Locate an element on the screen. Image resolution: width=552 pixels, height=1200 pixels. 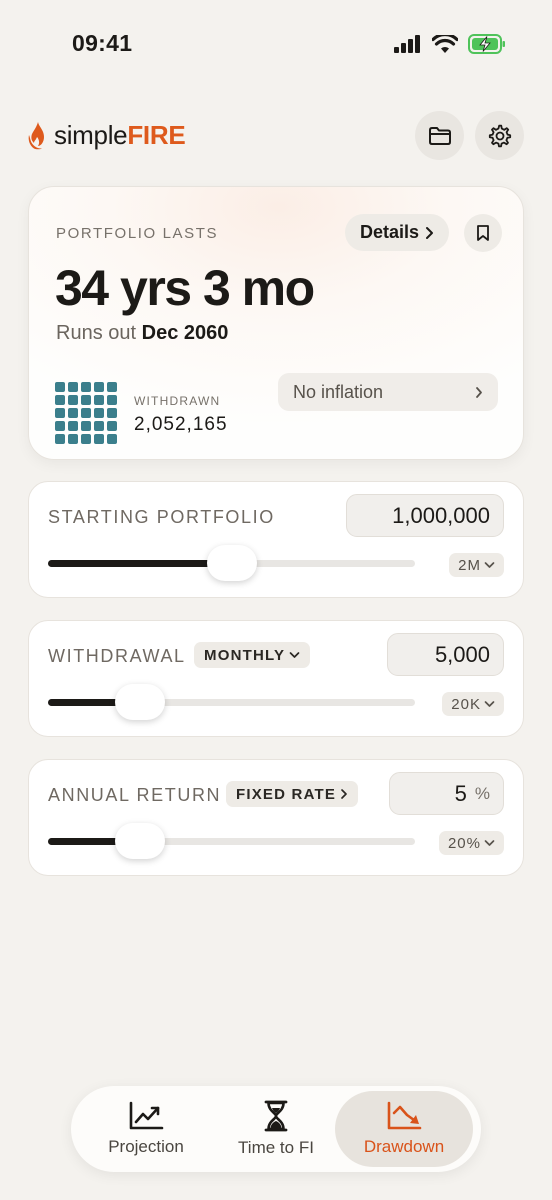
folder-icon is located at coordinates (439, 135).